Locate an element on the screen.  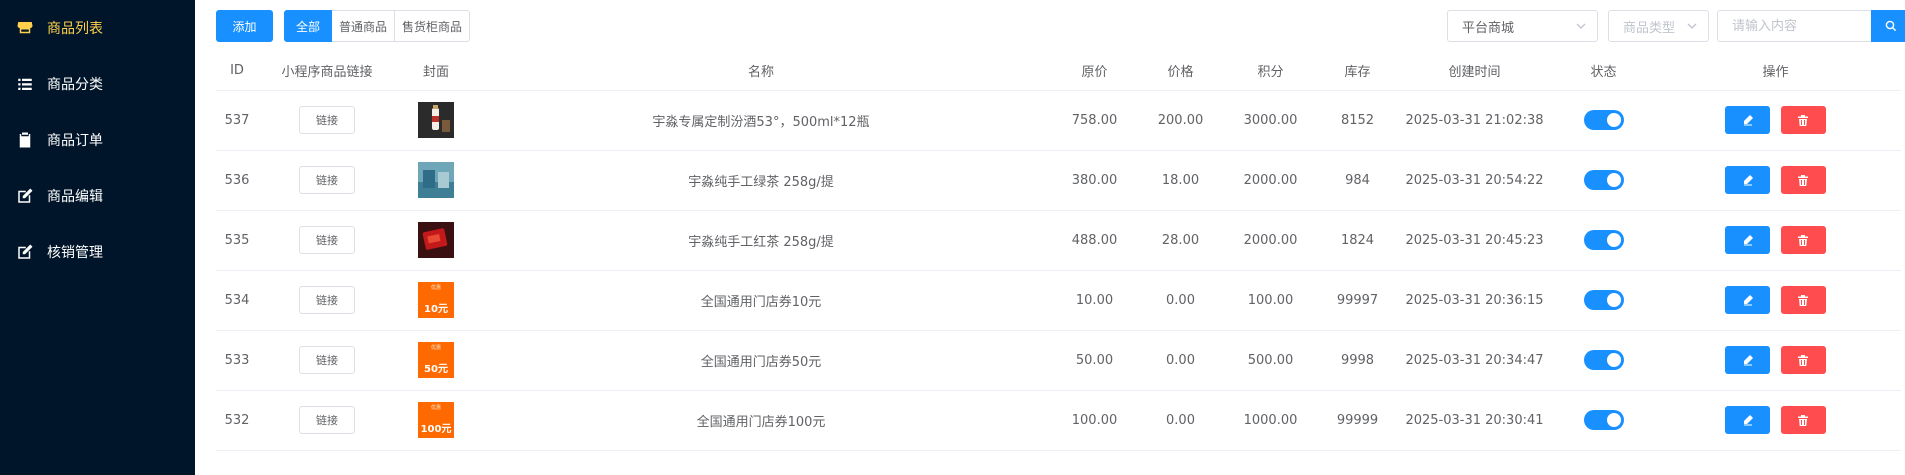
sidebar-item-product-list: 商品列表 is located at coordinates (97, 28).